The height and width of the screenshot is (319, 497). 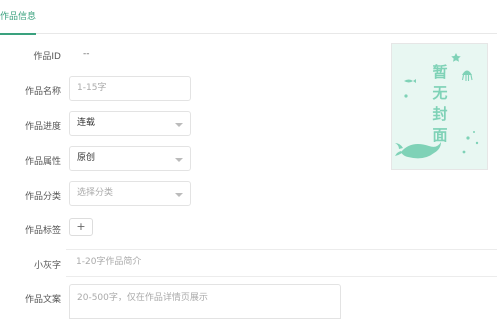 What do you see at coordinates (42, 300) in the screenshot?
I see `description-label: 作品文案` at bounding box center [42, 300].